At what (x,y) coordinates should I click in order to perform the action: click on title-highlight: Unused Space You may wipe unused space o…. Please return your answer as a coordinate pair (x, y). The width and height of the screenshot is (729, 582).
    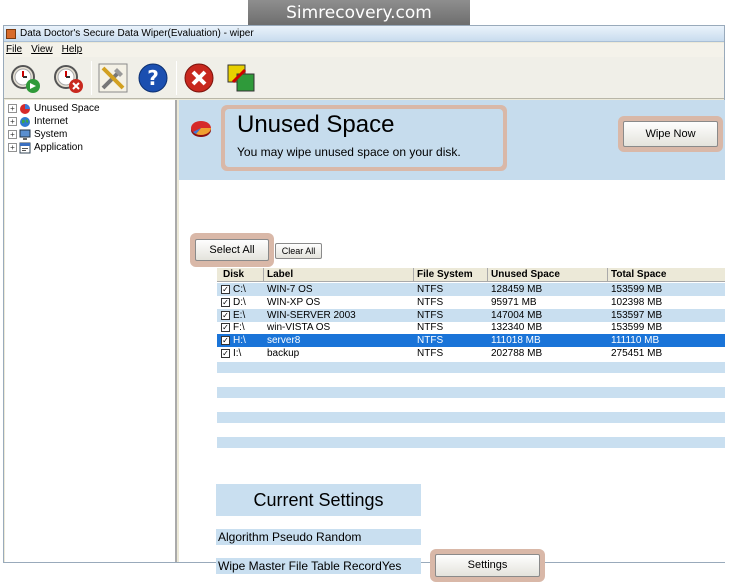
    Looking at the image, I should click on (364, 138).